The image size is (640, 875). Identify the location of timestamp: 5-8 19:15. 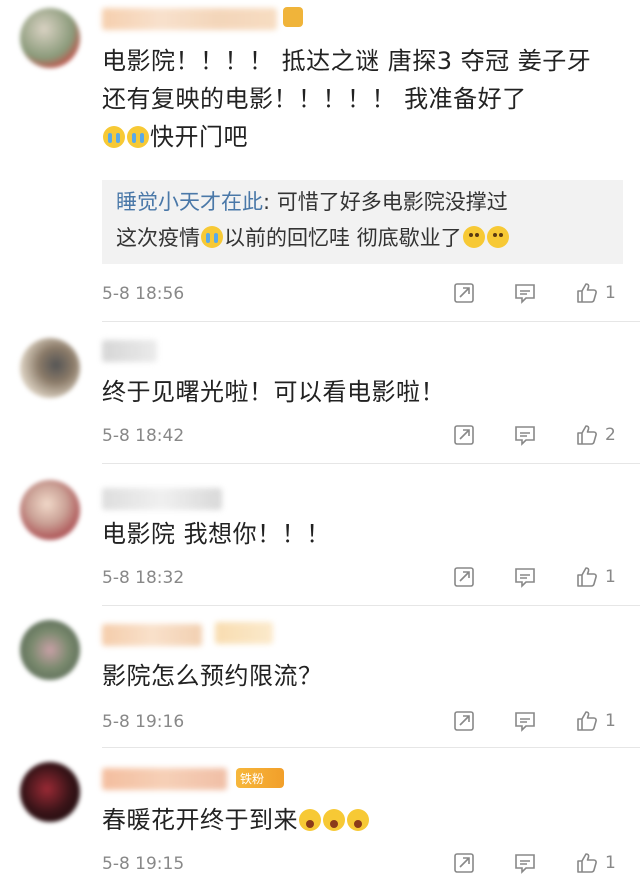
(143, 864).